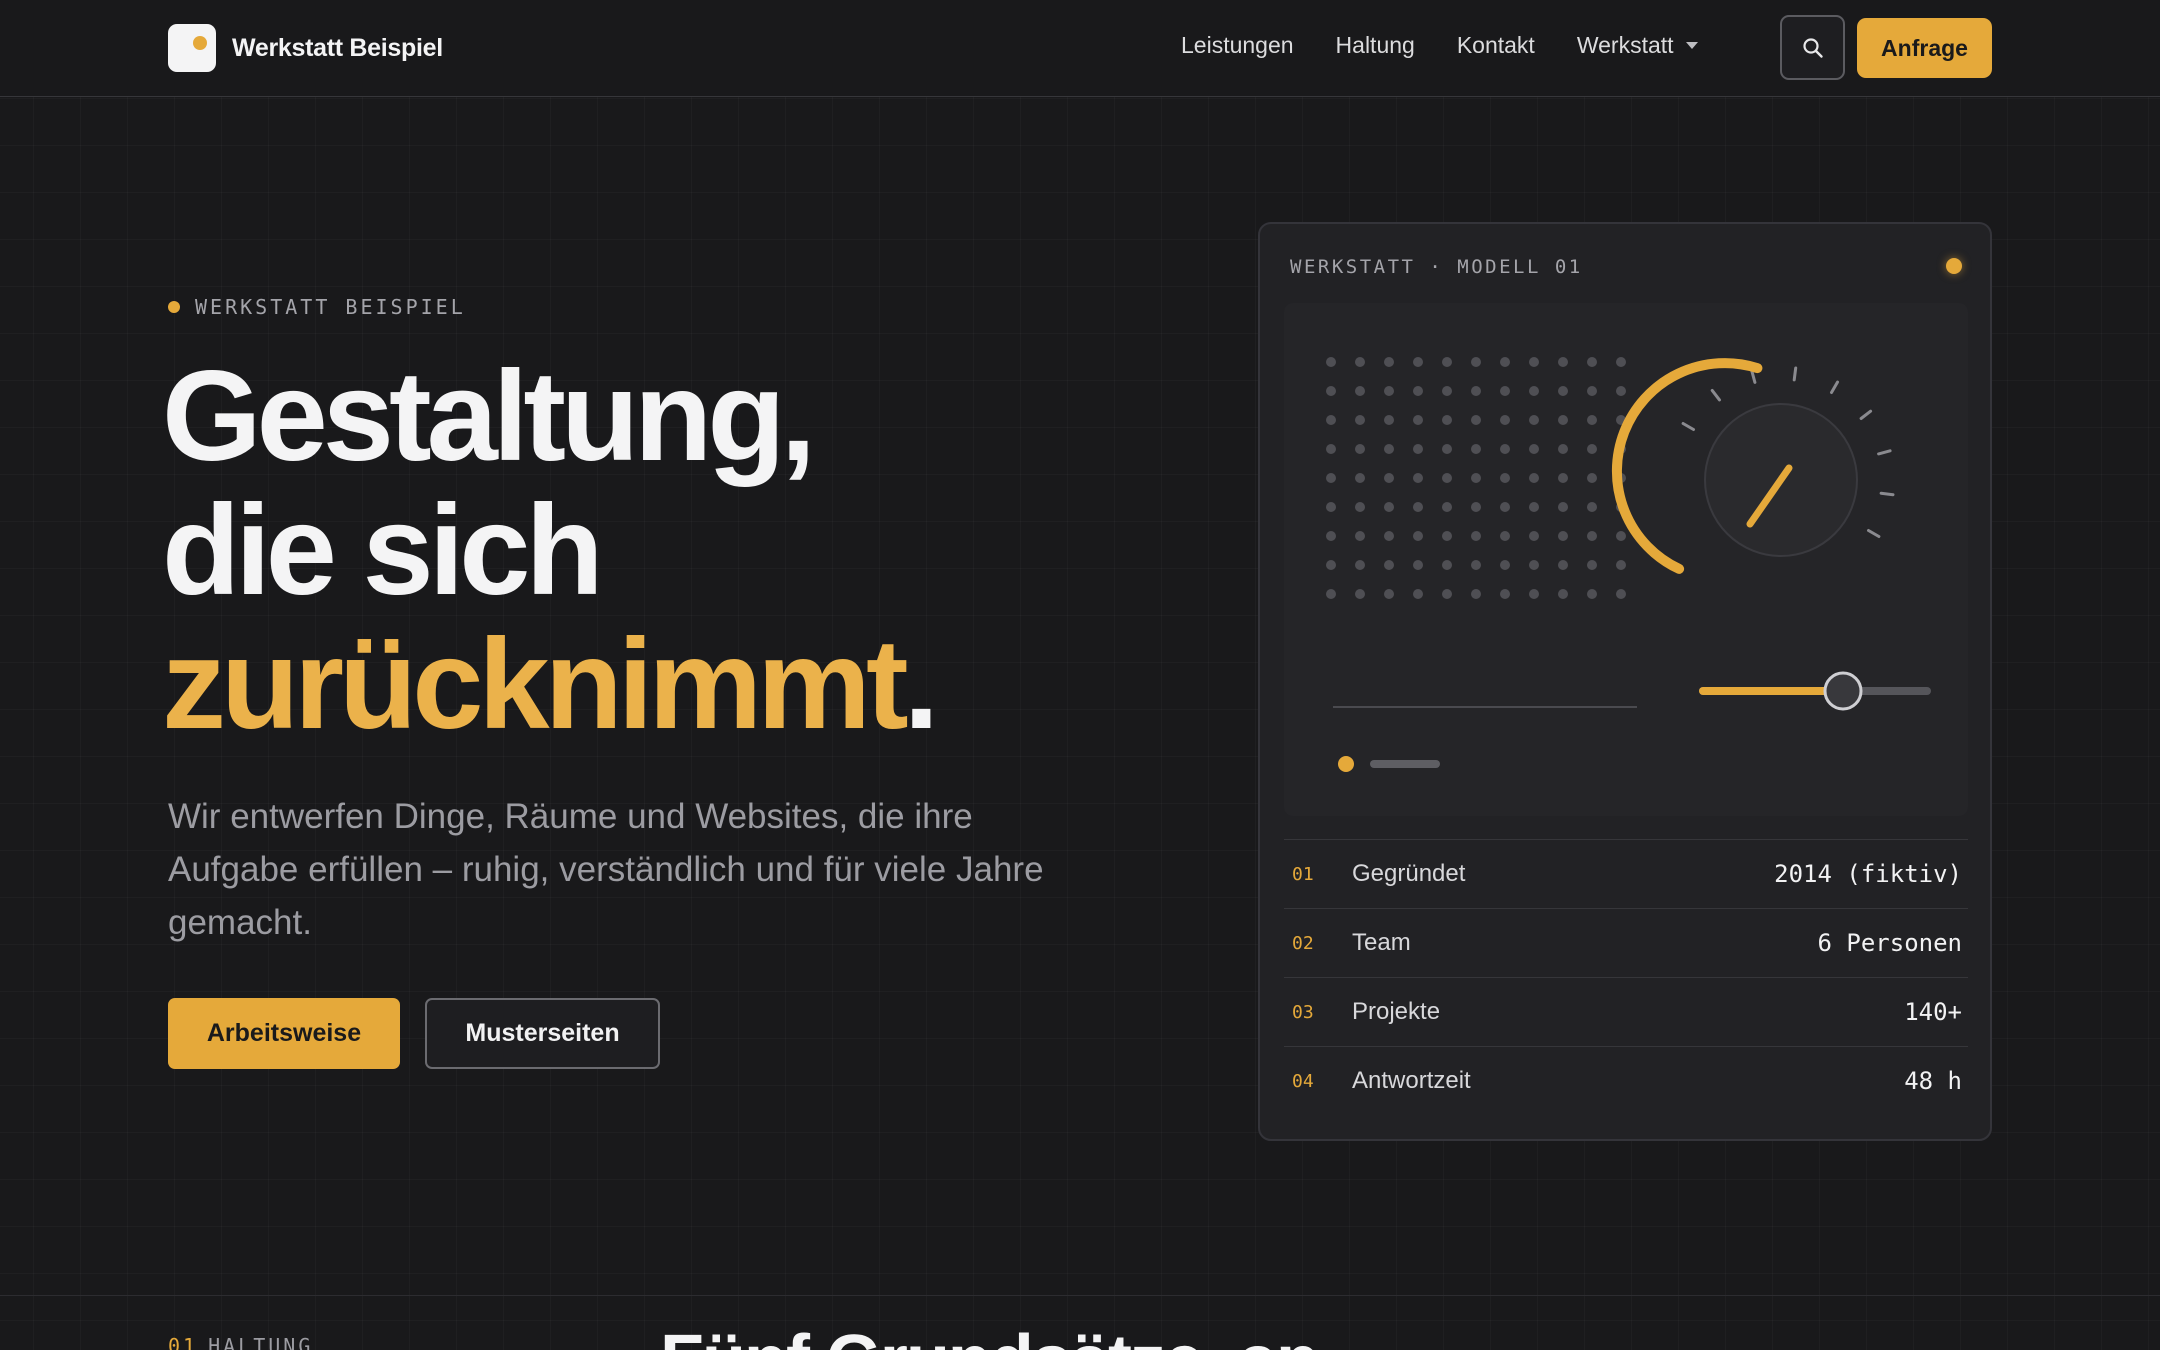  I want to click on stat-label: Team, so click(1381, 942).